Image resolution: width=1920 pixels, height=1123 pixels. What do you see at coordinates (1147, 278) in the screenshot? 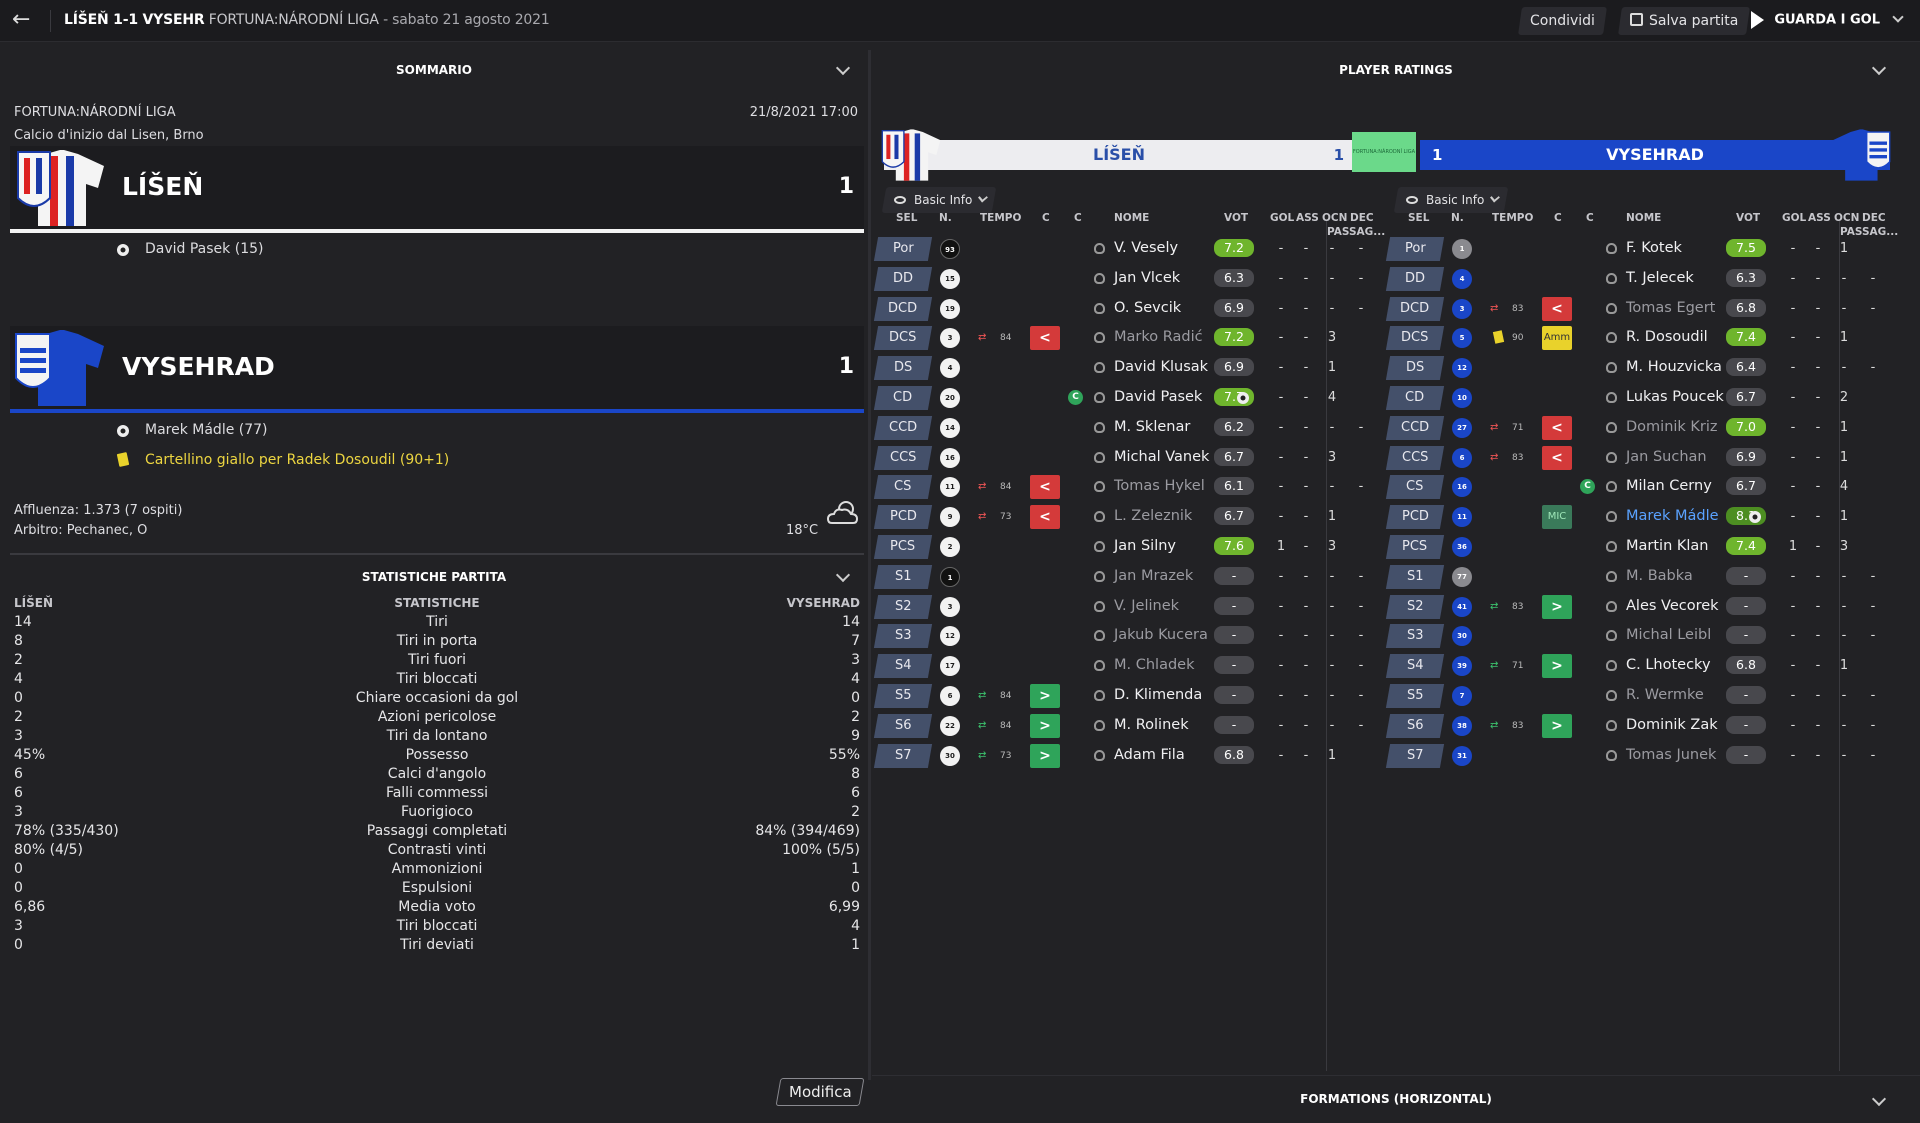
I see `player-name: Jan Vlcek` at bounding box center [1147, 278].